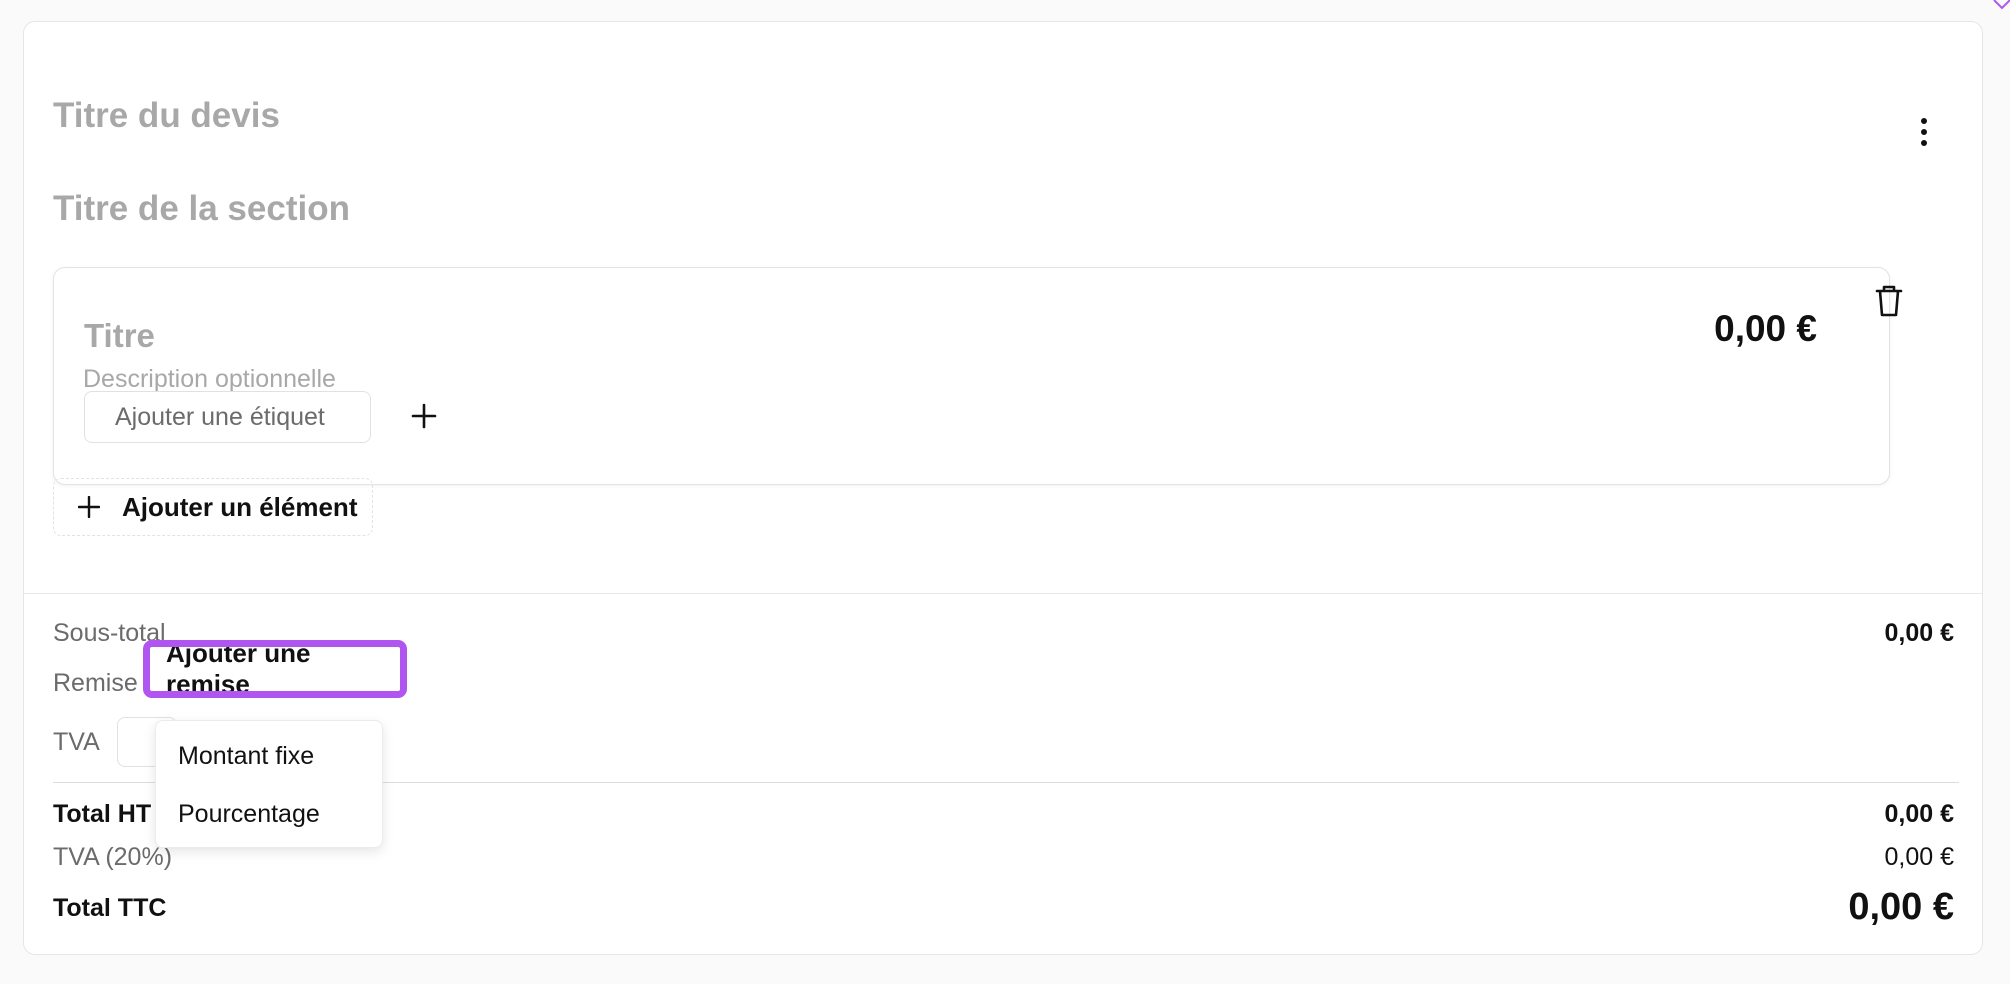 The image size is (2010, 984). Describe the element at coordinates (201, 209) in the screenshot. I see `section-title-input: Titre de la section` at that location.